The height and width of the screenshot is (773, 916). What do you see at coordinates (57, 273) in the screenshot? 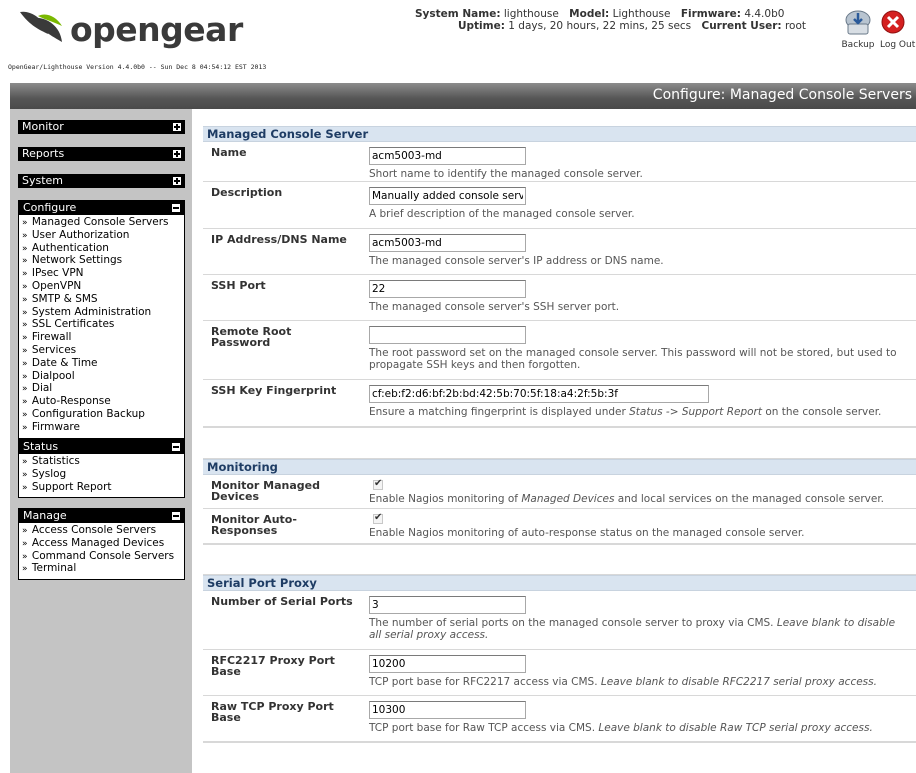
I see `sidebar-item-label: IPsec VPN` at bounding box center [57, 273].